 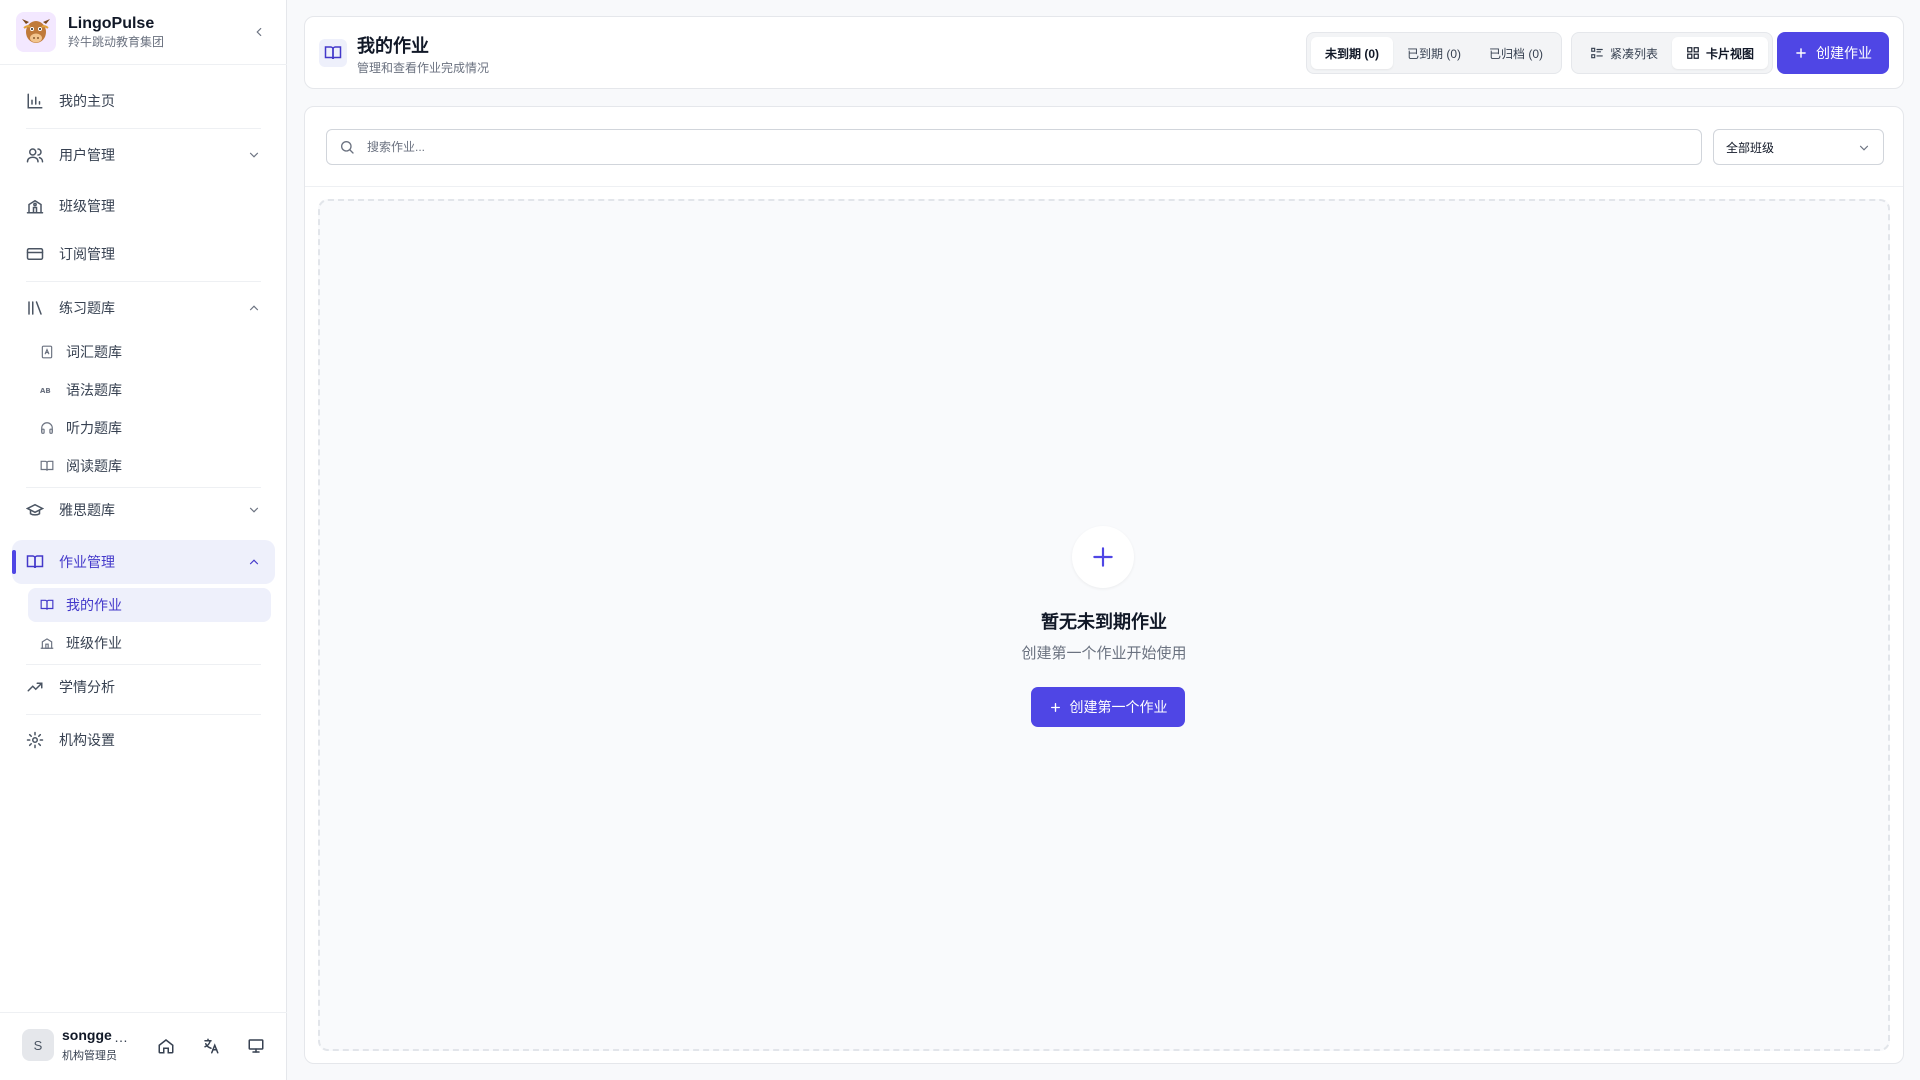 What do you see at coordinates (87, 1035) in the screenshot?
I see `user-name: songge` at bounding box center [87, 1035].